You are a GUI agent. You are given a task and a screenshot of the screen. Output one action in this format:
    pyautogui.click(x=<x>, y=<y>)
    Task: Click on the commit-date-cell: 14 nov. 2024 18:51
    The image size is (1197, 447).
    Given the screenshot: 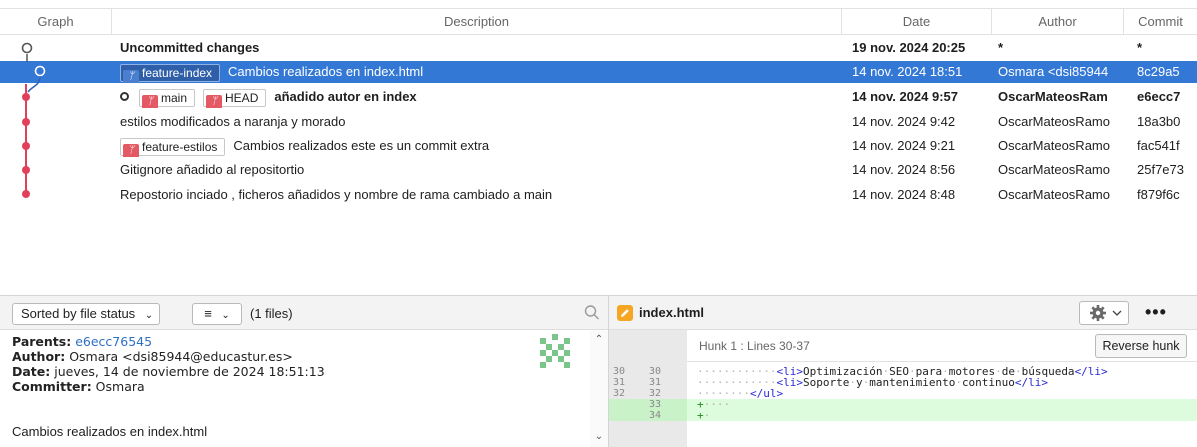 What is the action you would take?
    pyautogui.click(x=907, y=71)
    